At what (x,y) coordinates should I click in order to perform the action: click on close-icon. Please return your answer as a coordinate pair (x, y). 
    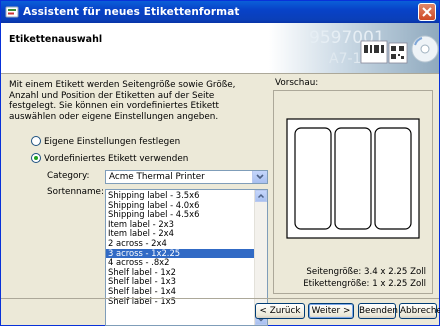
    Looking at the image, I should click on (427, 12).